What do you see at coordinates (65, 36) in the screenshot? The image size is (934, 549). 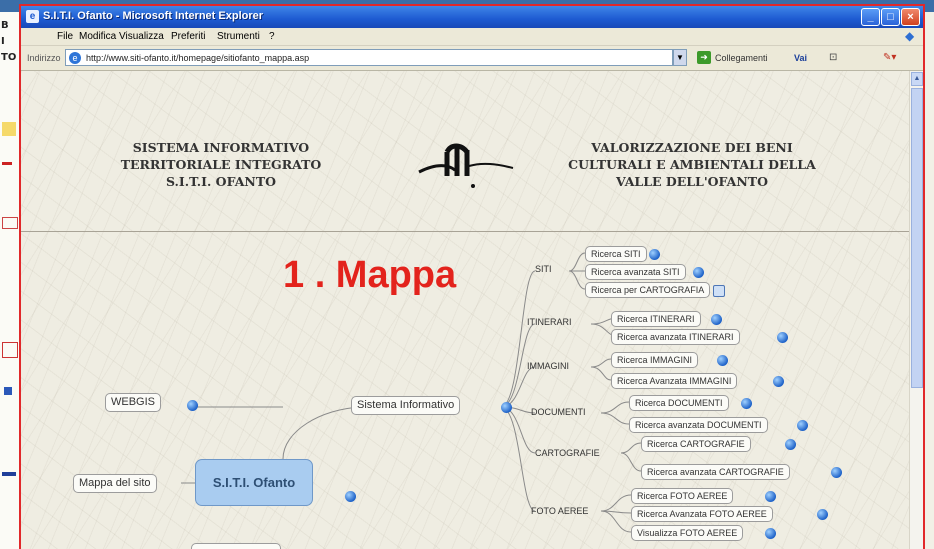 I see `menu-file: File` at bounding box center [65, 36].